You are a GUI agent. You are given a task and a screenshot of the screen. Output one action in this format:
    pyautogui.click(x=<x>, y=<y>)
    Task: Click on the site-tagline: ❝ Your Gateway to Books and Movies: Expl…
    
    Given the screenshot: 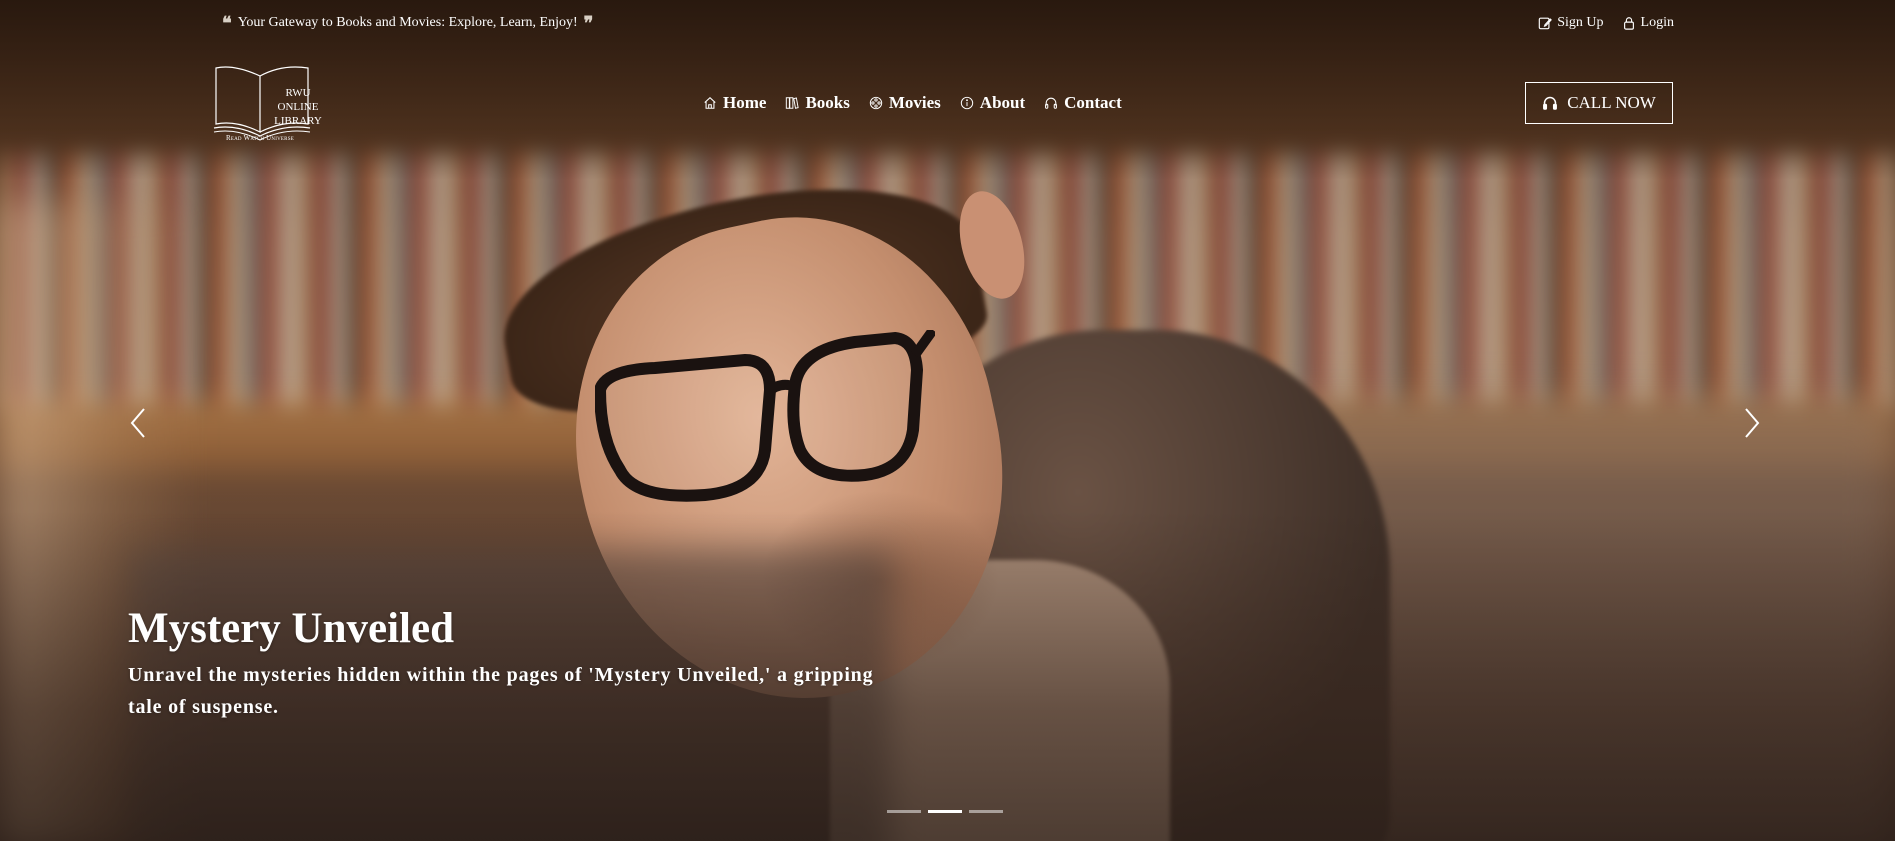 What is the action you would take?
    pyautogui.click(x=408, y=23)
    